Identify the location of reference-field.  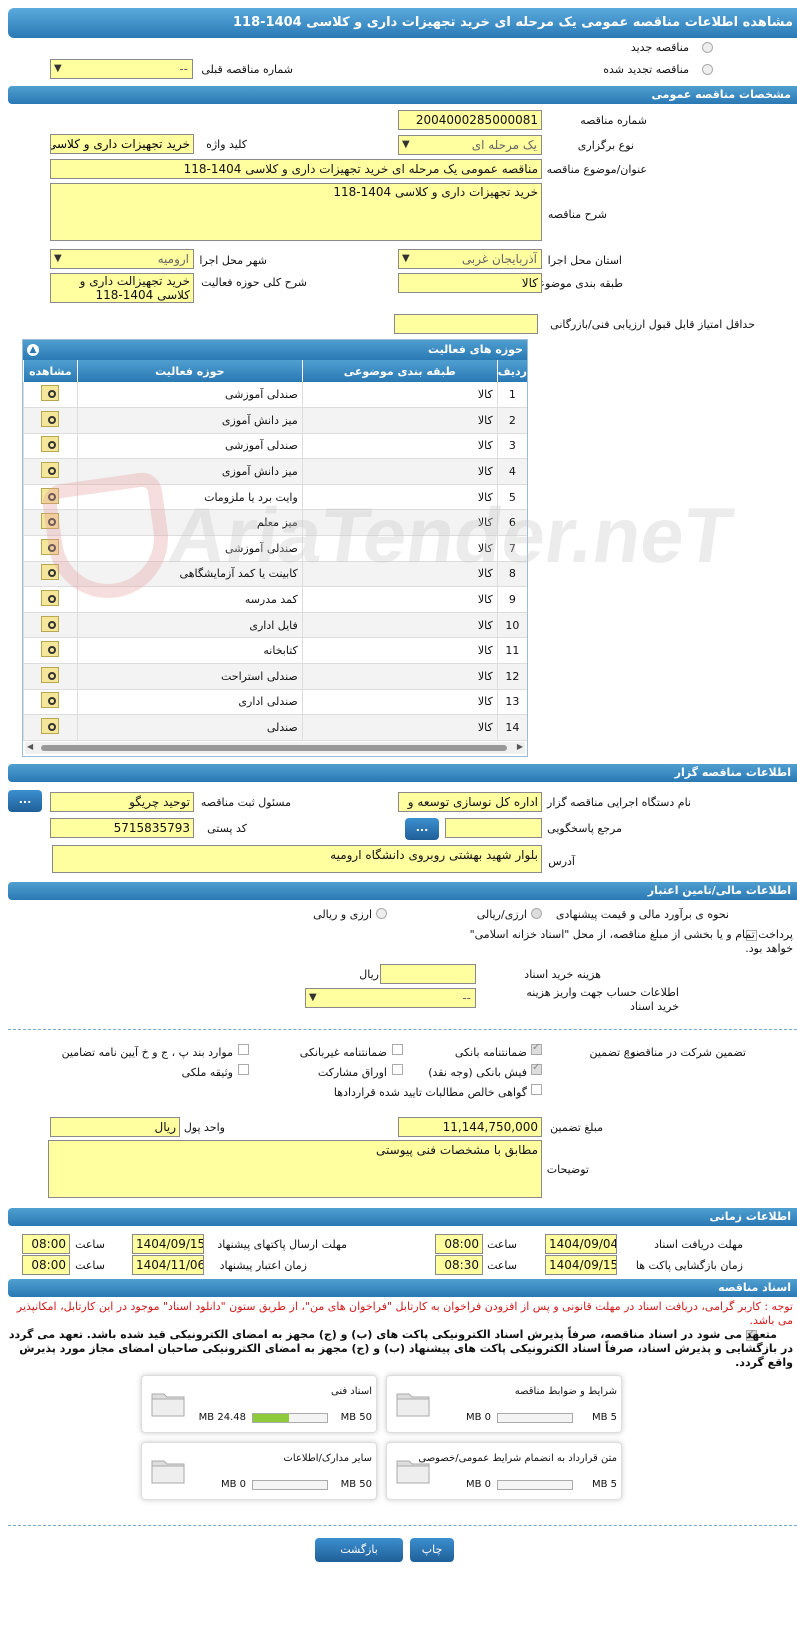
(493, 828).